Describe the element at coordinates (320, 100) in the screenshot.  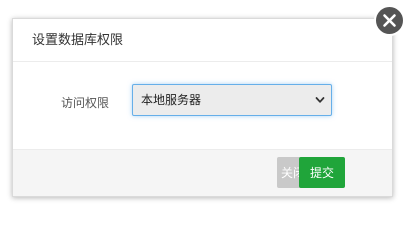
I see `chevron-down-icon` at that location.